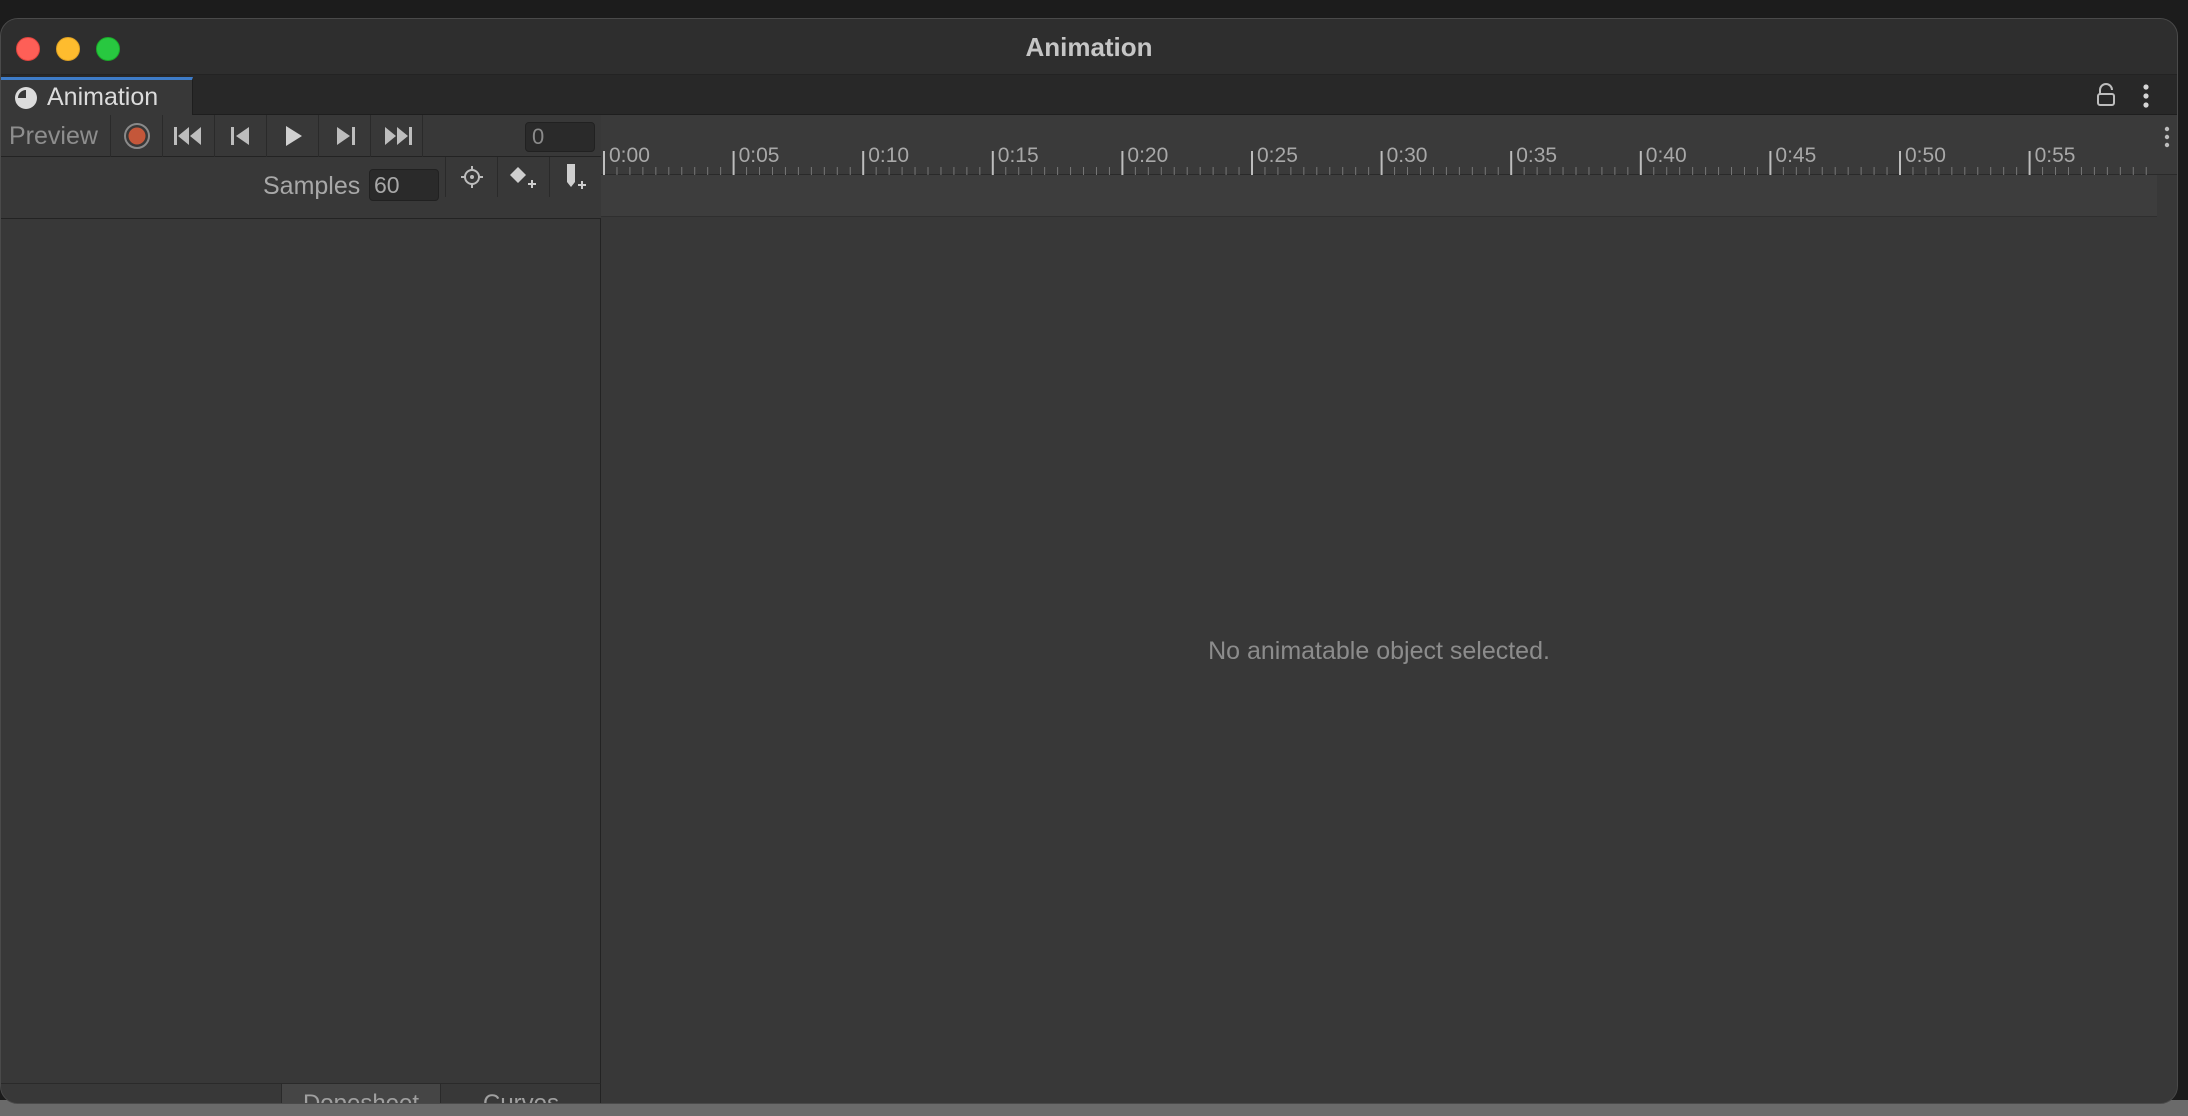 Image resolution: width=2188 pixels, height=1116 pixels. What do you see at coordinates (1407, 155) in the screenshot?
I see `ruler-label: 0:30` at bounding box center [1407, 155].